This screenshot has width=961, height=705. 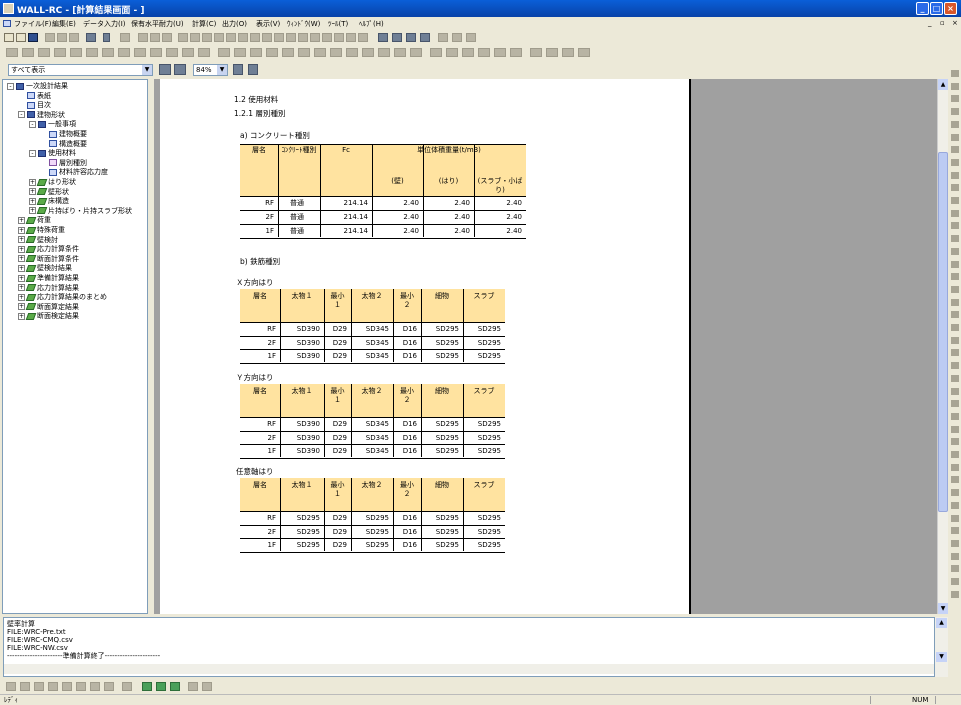 I want to click on tree-node: + 断面算定結果, so click(x=48, y=307).